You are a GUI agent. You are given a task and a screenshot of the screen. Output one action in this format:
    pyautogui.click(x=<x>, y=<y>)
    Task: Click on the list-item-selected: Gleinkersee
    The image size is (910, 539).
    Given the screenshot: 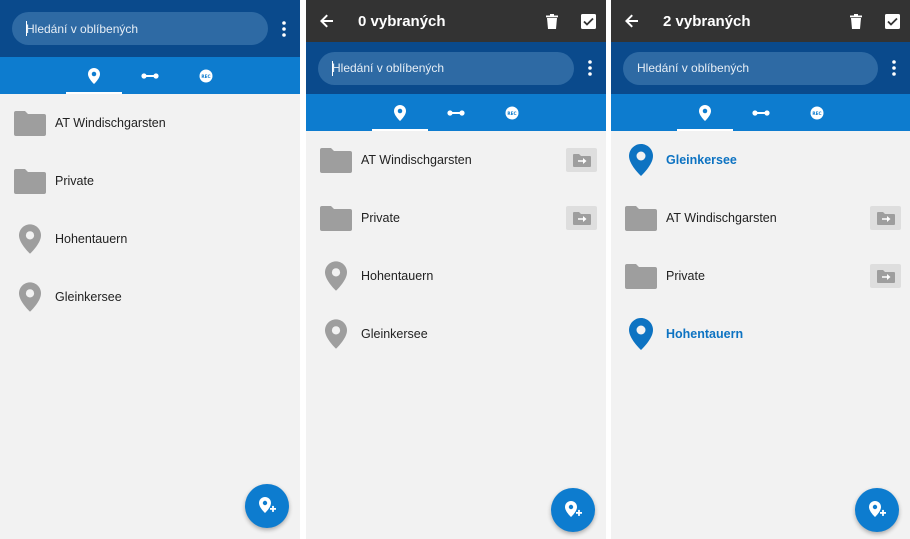 What is the action you would take?
    pyautogui.click(x=760, y=160)
    